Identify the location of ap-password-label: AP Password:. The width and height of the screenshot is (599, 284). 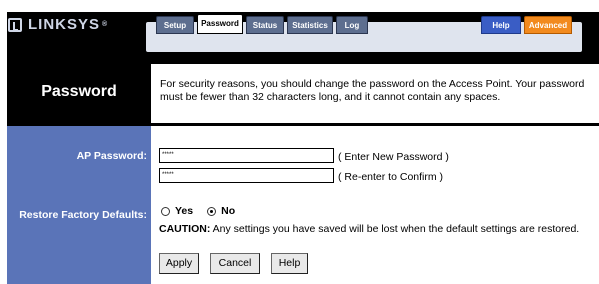
(111, 156).